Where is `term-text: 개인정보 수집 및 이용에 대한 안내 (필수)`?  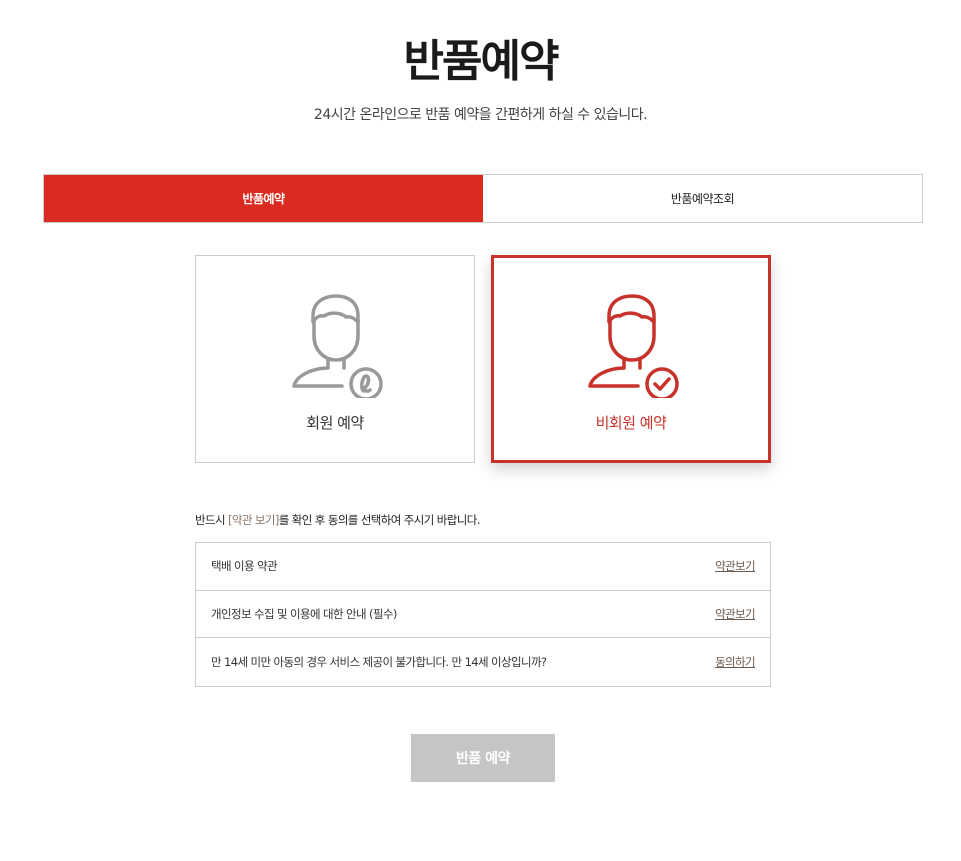 term-text: 개인정보 수집 및 이용에 대한 안내 (필수) is located at coordinates (304, 613).